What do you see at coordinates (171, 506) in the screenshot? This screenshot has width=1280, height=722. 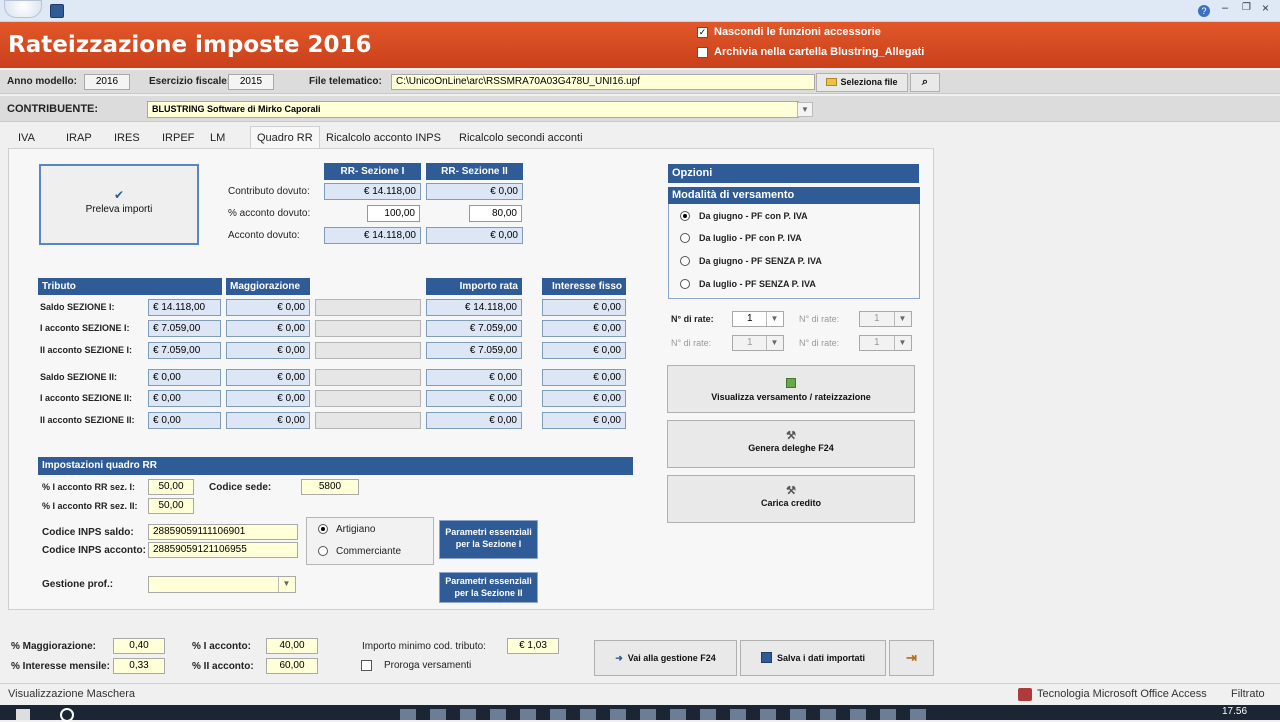 I see `perc-sez2-field: 50,00` at bounding box center [171, 506].